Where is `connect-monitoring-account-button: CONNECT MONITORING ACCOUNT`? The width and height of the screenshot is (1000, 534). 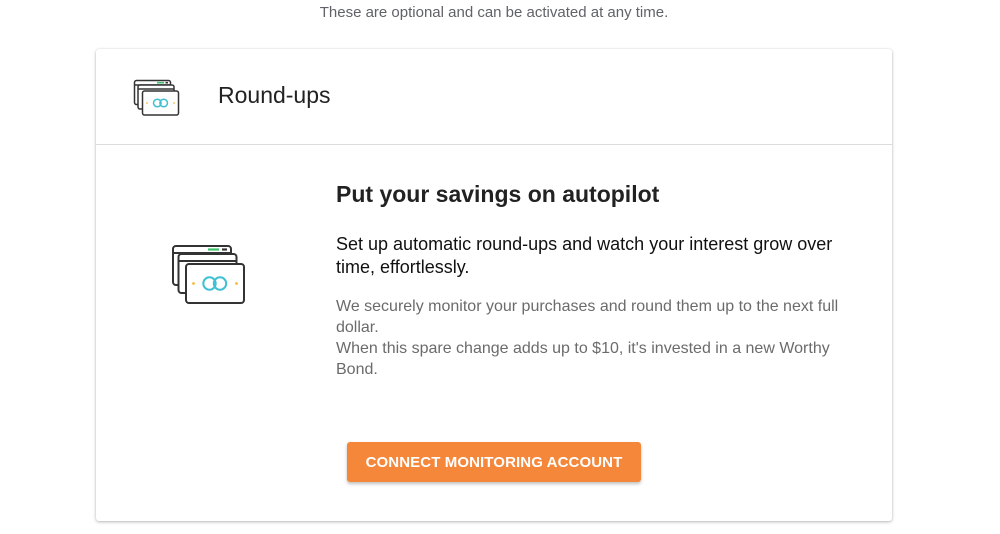
connect-monitoring-account-button: CONNECT MONITORING ACCOUNT is located at coordinates (494, 462).